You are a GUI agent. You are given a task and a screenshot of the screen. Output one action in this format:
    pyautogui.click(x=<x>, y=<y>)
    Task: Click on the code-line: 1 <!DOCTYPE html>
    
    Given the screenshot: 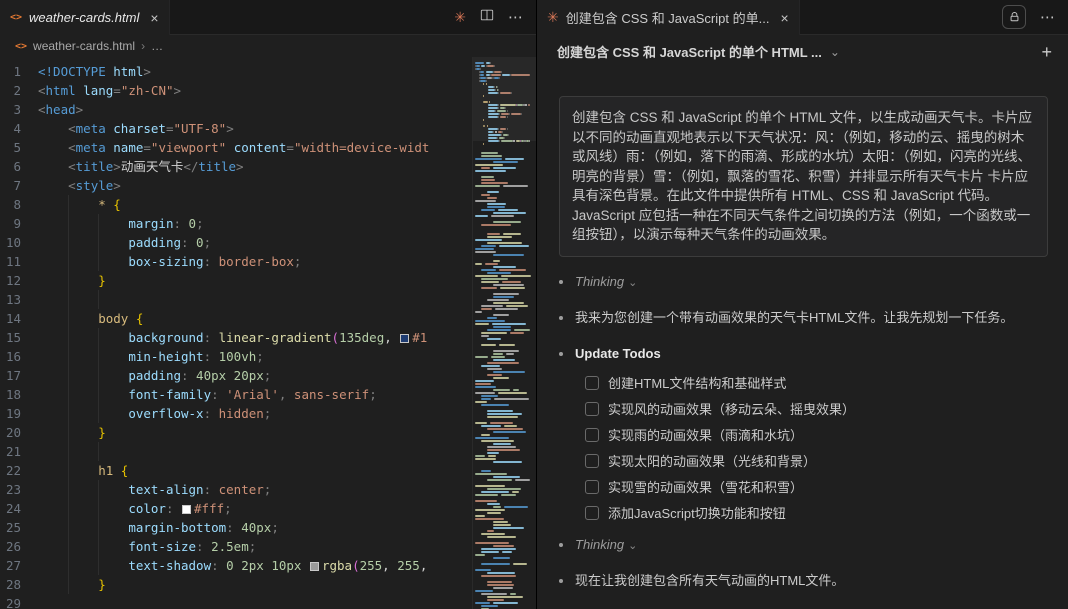 What is the action you would take?
    pyautogui.click(x=236, y=71)
    